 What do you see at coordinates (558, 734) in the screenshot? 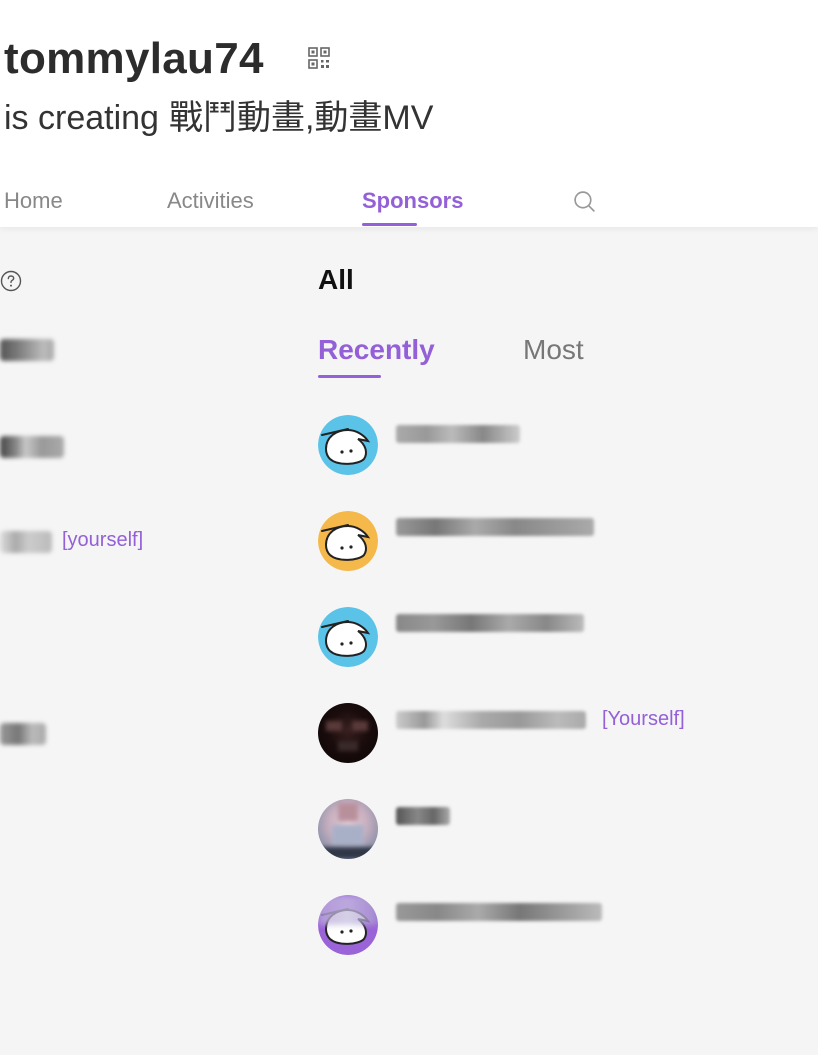
I see `sponsor-row-yourself: [Yourself]` at bounding box center [558, 734].